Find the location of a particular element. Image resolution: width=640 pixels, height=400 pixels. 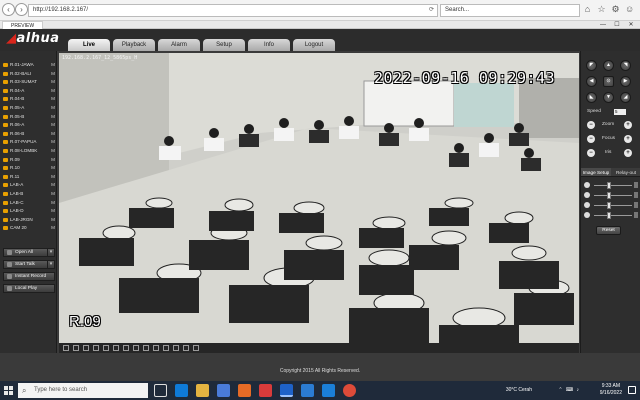

ptz-down-right-icon: ◢ is located at coordinates (625, 97).